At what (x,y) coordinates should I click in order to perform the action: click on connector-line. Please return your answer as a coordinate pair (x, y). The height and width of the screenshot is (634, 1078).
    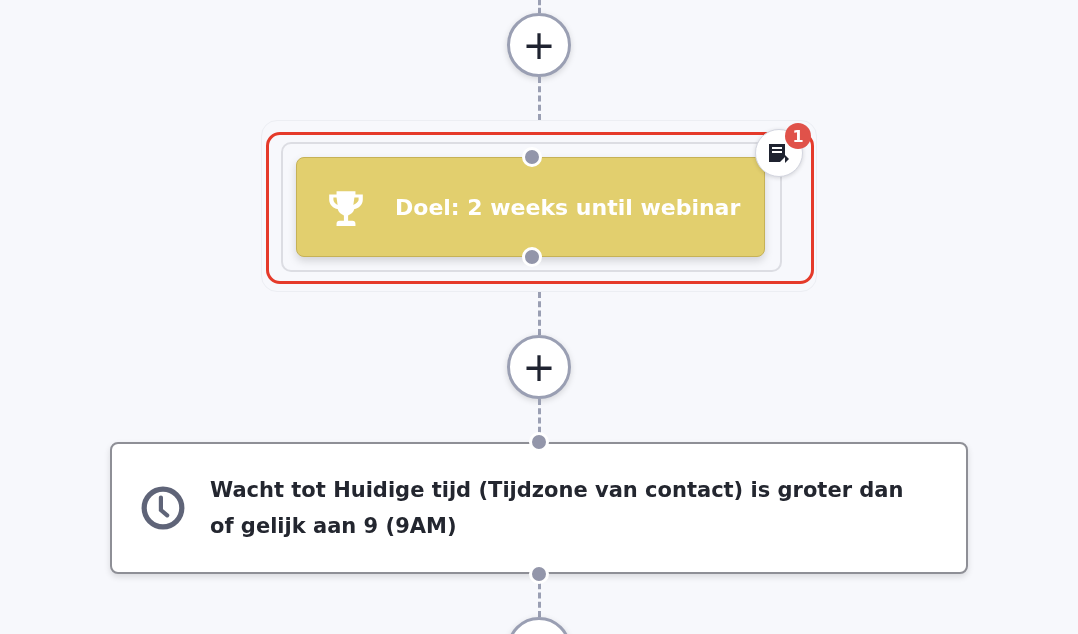
    Looking at the image, I should click on (539, 98).